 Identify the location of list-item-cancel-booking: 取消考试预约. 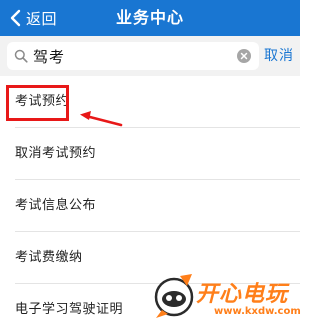
(150, 154).